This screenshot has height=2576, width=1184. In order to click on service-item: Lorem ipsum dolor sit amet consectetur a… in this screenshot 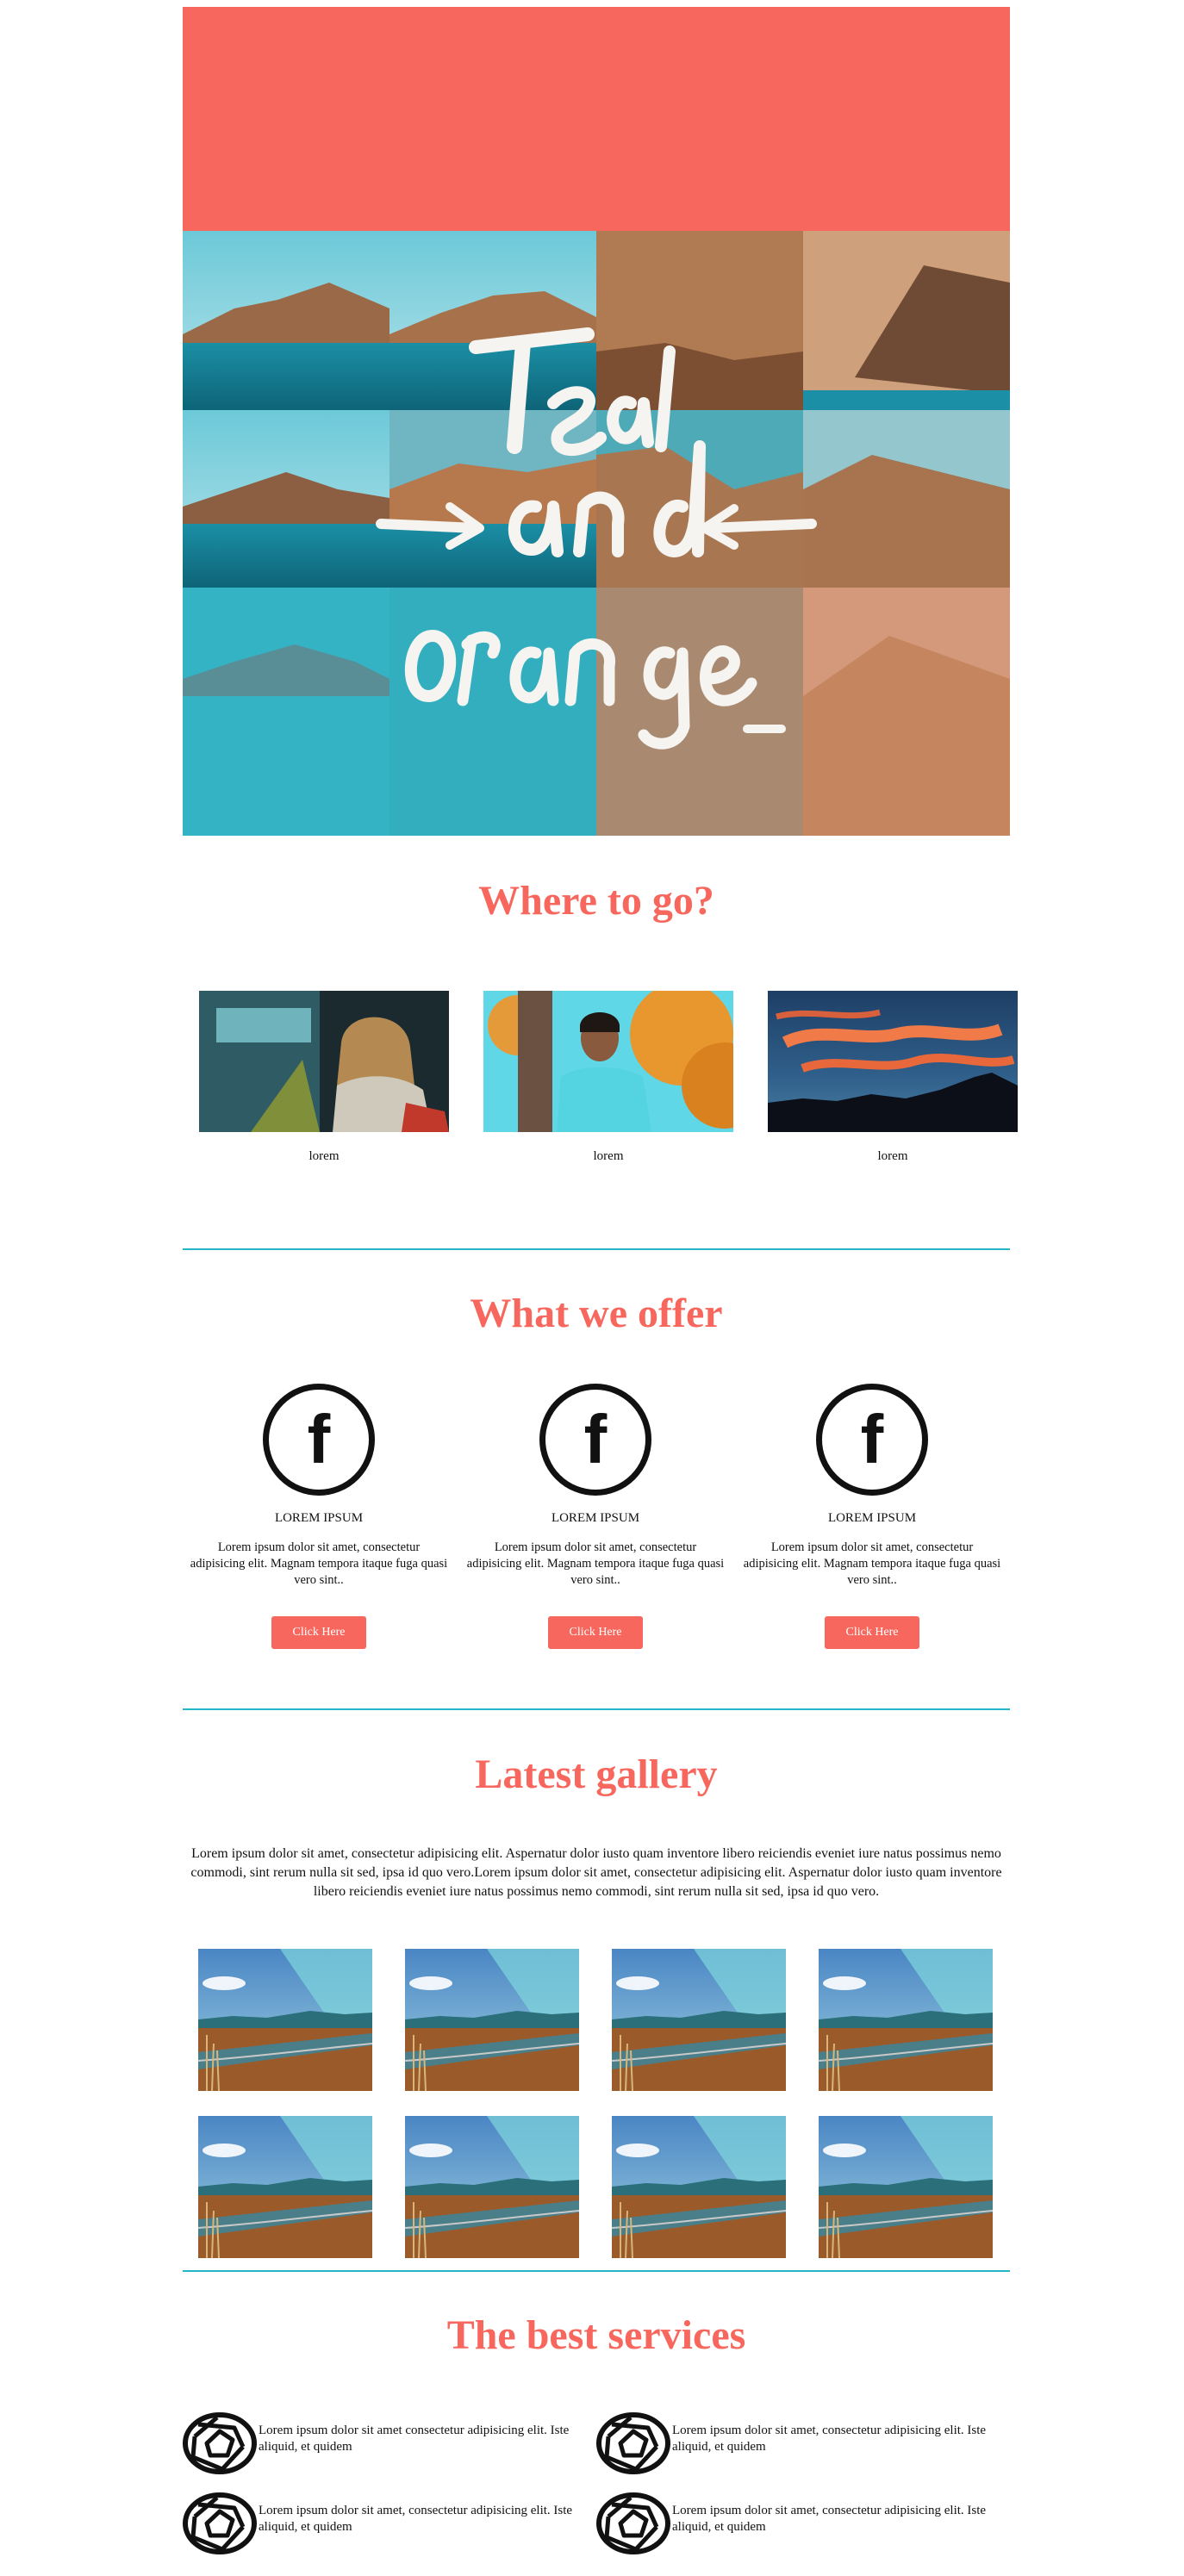, I will do `click(389, 2443)`.